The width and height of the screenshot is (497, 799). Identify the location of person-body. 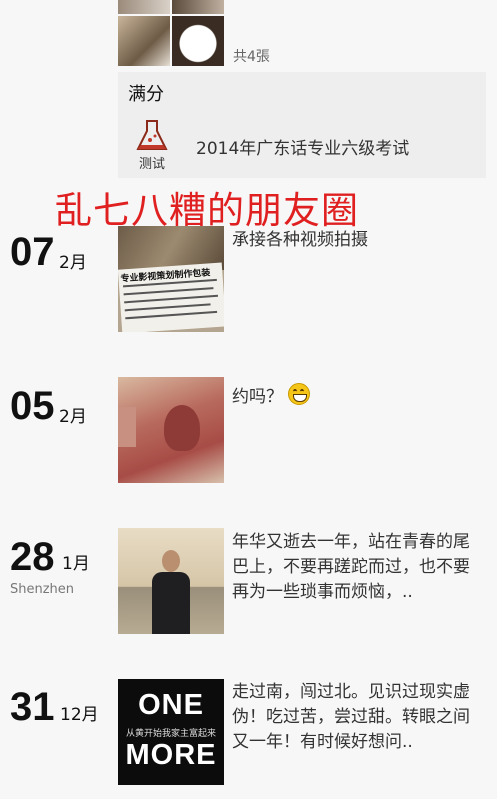
(171, 603).